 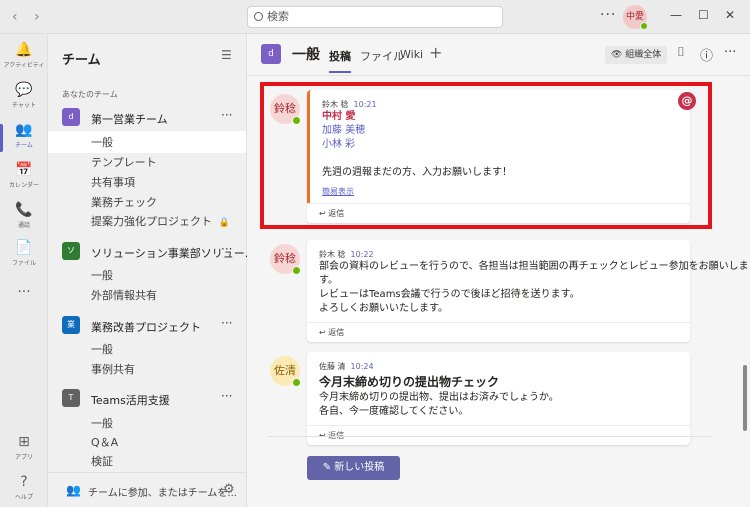 What do you see at coordinates (37, 17) in the screenshot?
I see `forward-arrow-icon: ›` at bounding box center [37, 17].